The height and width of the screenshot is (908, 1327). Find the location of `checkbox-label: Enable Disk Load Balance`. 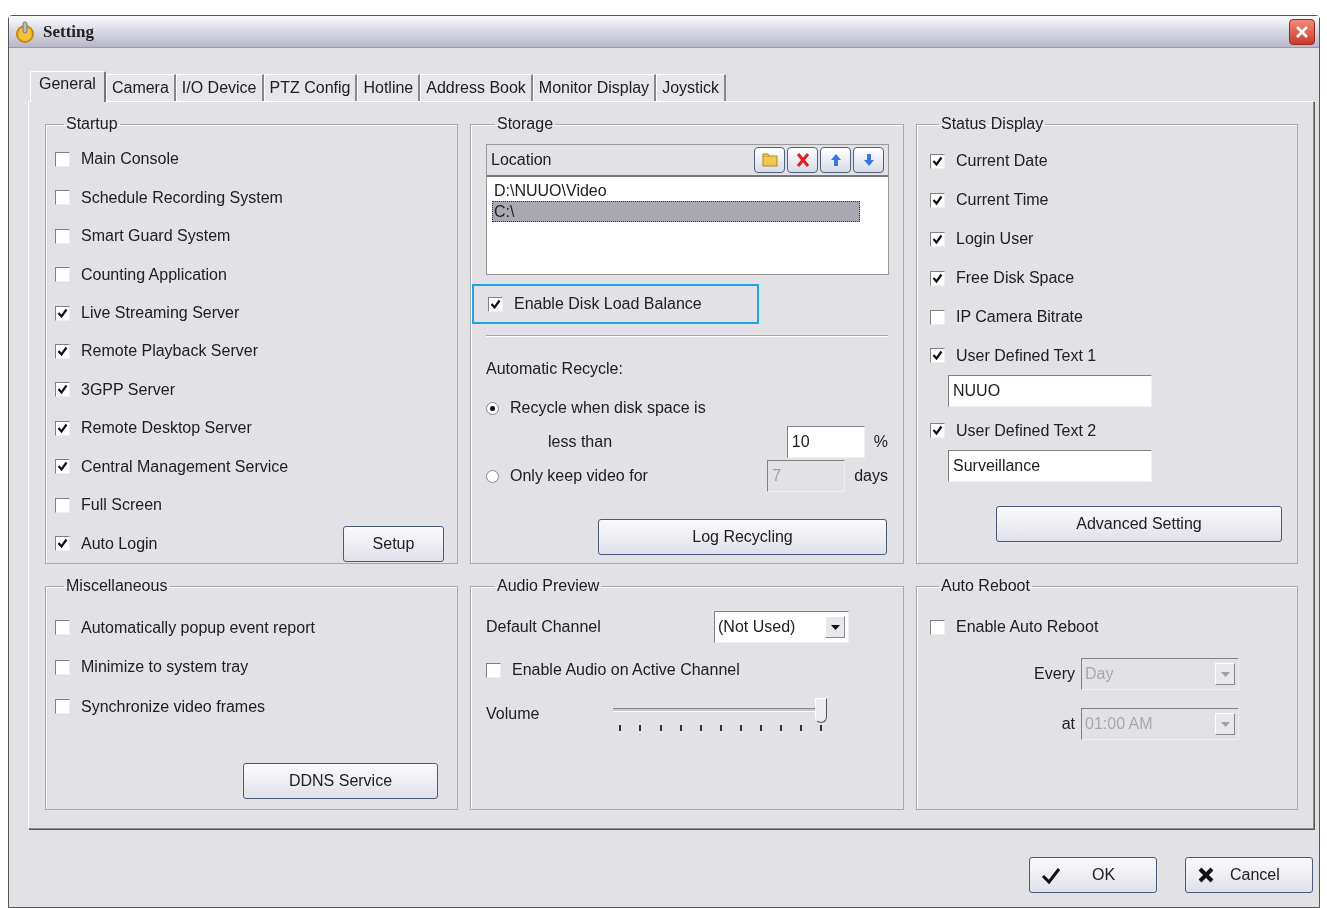

checkbox-label: Enable Disk Load Balance is located at coordinates (608, 304).